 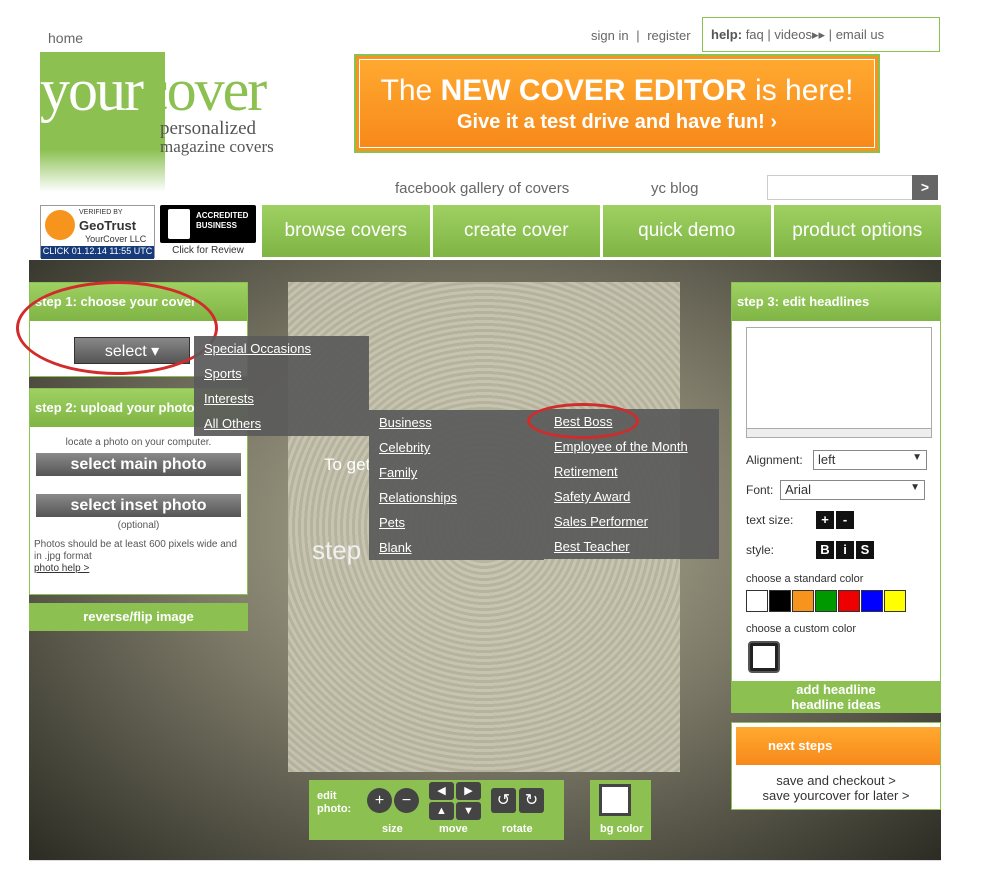 I want to click on rotate-left-icon: ↺, so click(x=503, y=800).